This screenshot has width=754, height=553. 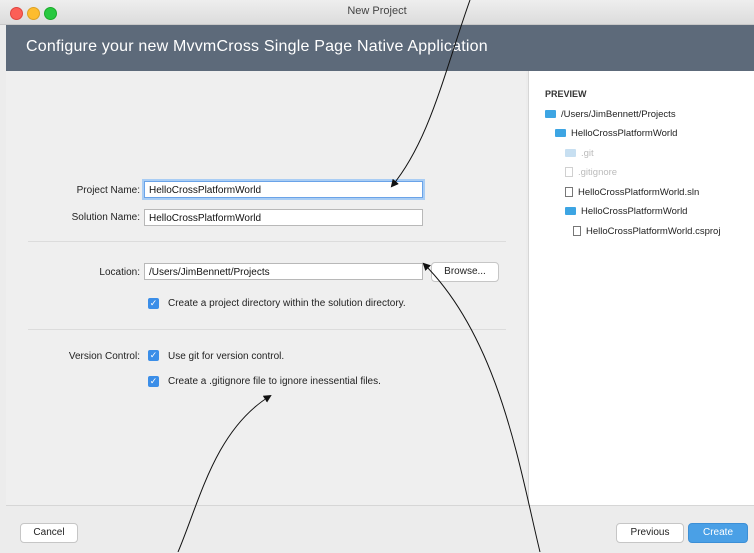 I want to click on title-bar: New Project, so click(x=377, y=12).